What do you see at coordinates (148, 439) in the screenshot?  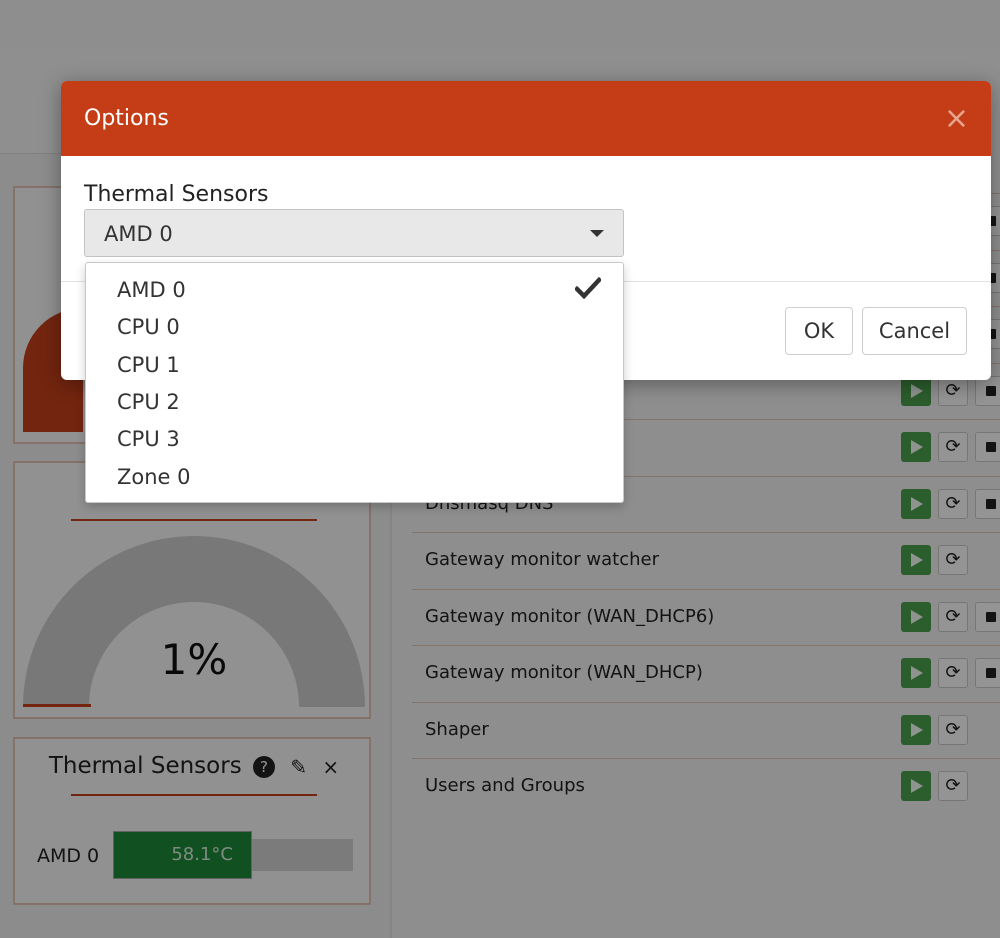 I see `dropdown-option: CPU 3` at bounding box center [148, 439].